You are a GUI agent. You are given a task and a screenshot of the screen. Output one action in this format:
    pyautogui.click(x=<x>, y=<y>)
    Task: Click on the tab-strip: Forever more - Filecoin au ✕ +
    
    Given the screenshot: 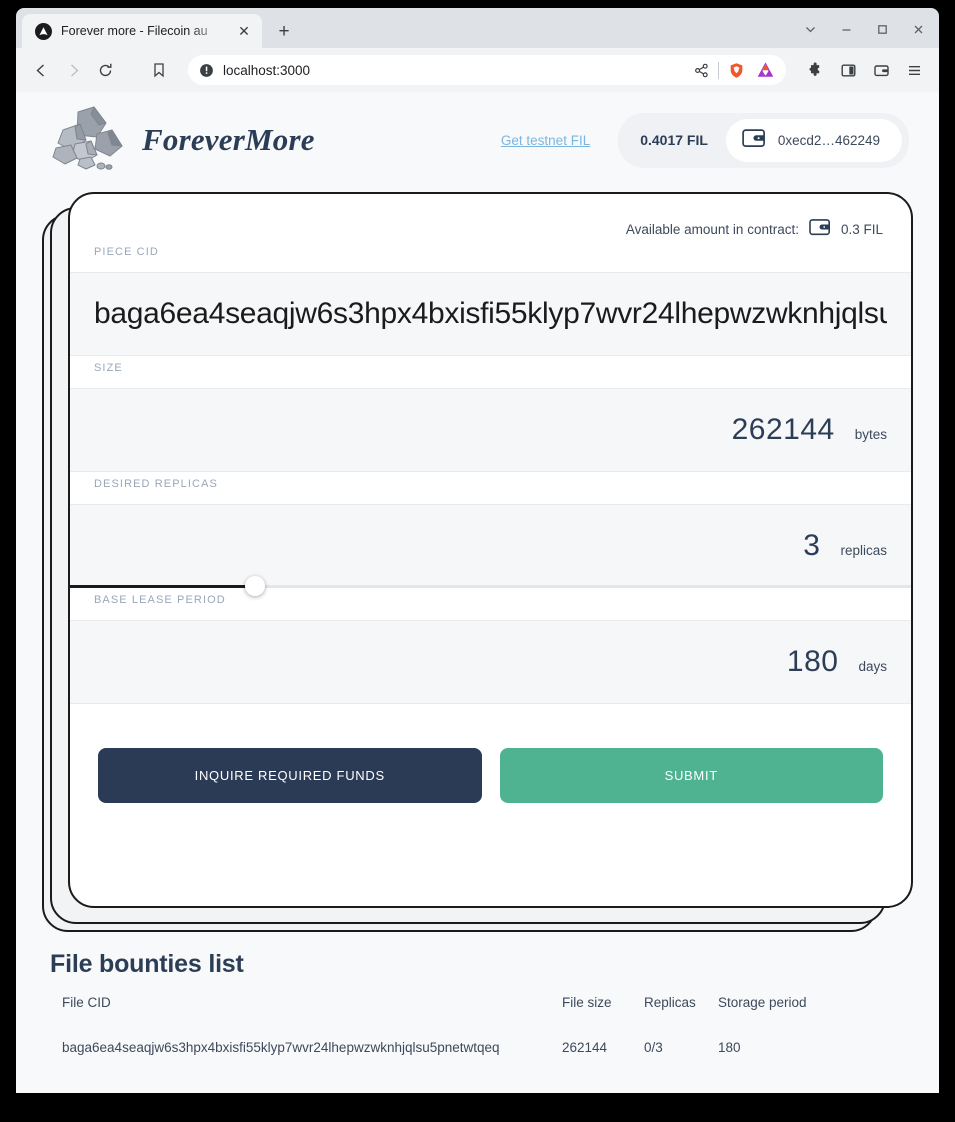 What is the action you would take?
    pyautogui.click(x=477, y=28)
    